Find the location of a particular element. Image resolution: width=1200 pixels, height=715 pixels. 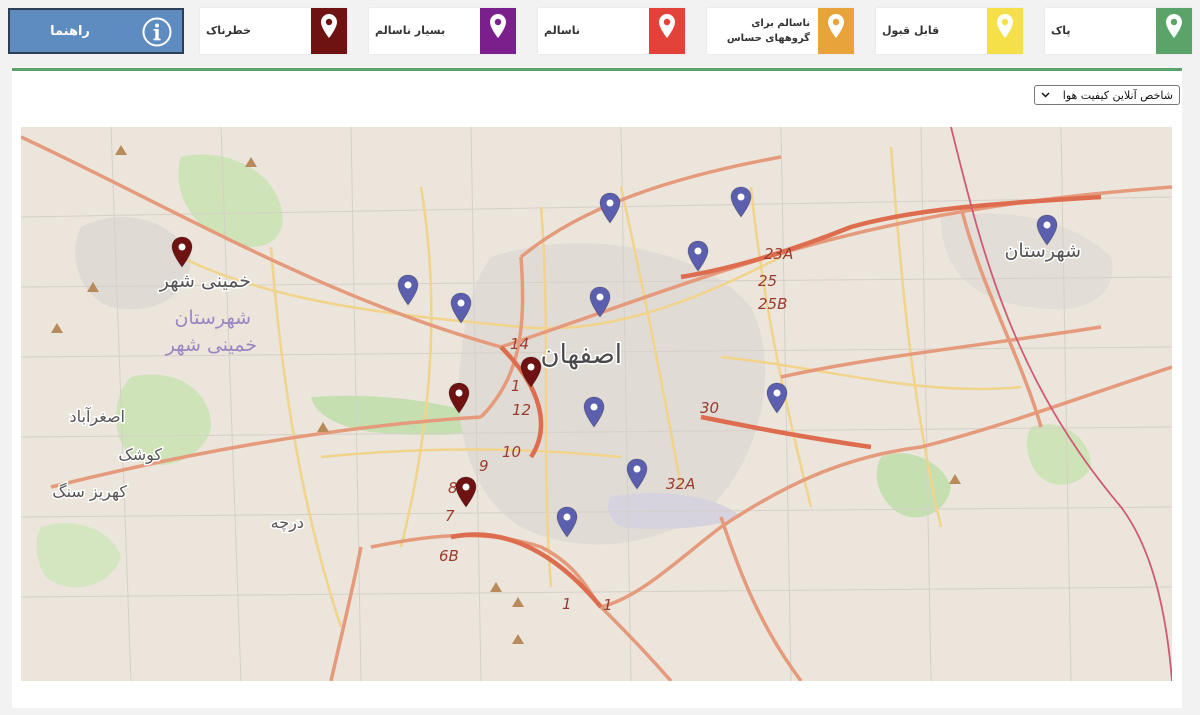

legend-swatch-unhealthy is located at coordinates (667, 31).